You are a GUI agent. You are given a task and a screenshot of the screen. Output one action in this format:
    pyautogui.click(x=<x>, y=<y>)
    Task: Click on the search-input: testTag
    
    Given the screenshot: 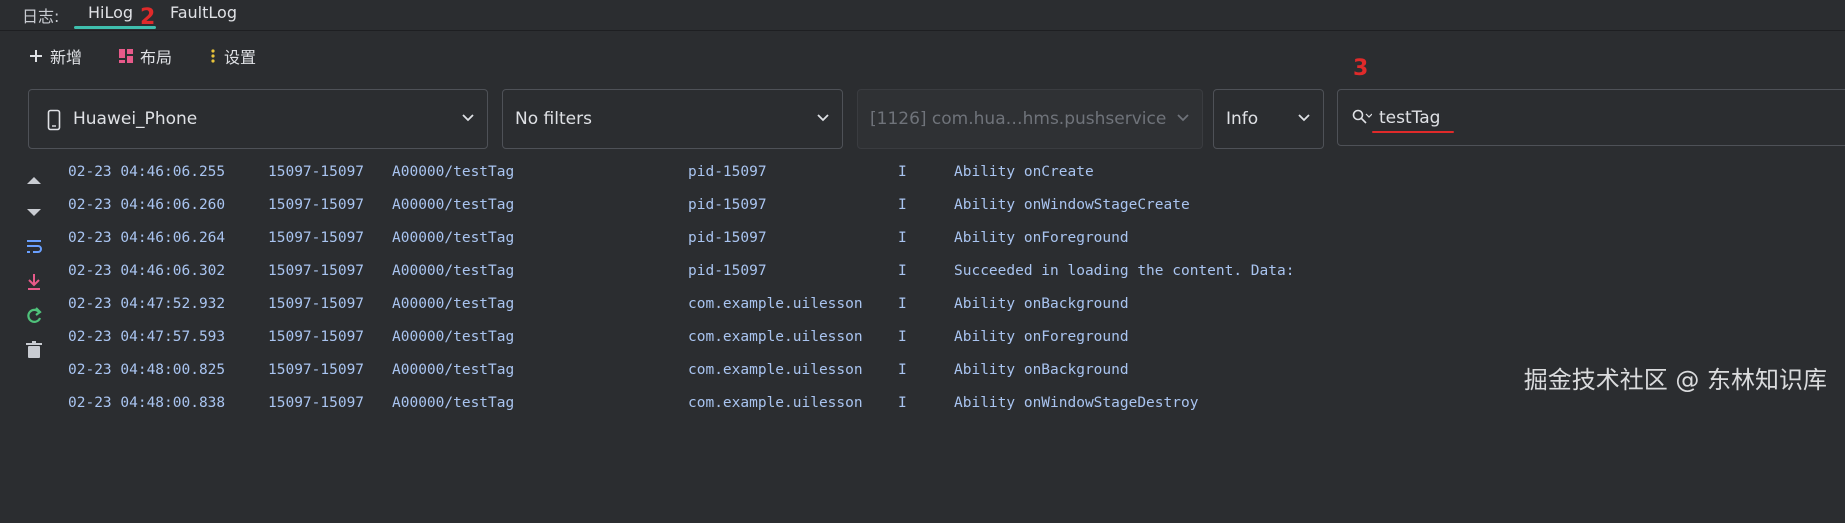 What is the action you would take?
    pyautogui.click(x=1591, y=117)
    